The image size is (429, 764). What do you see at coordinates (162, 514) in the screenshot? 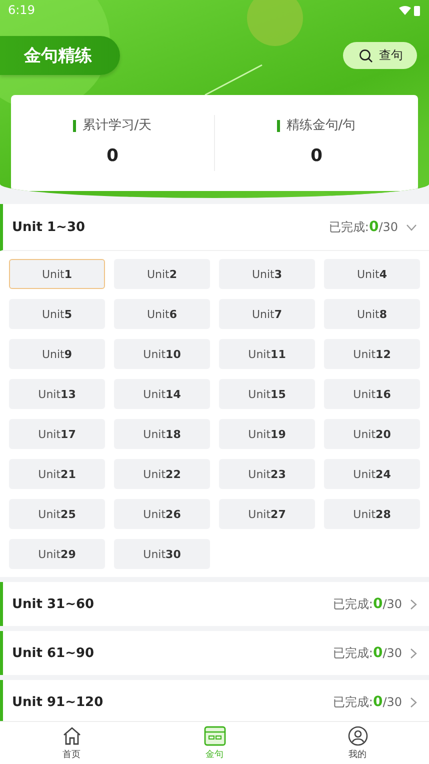
I see `unit-button: Unit26` at bounding box center [162, 514].